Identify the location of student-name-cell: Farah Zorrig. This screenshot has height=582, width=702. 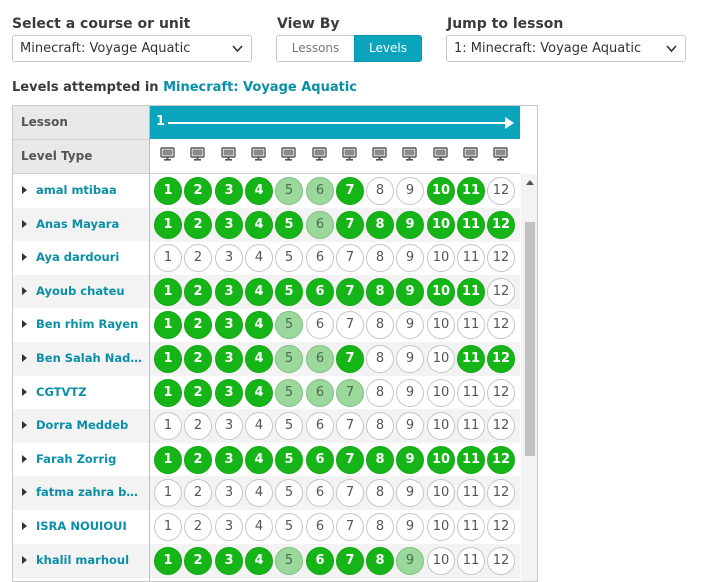
(81, 460).